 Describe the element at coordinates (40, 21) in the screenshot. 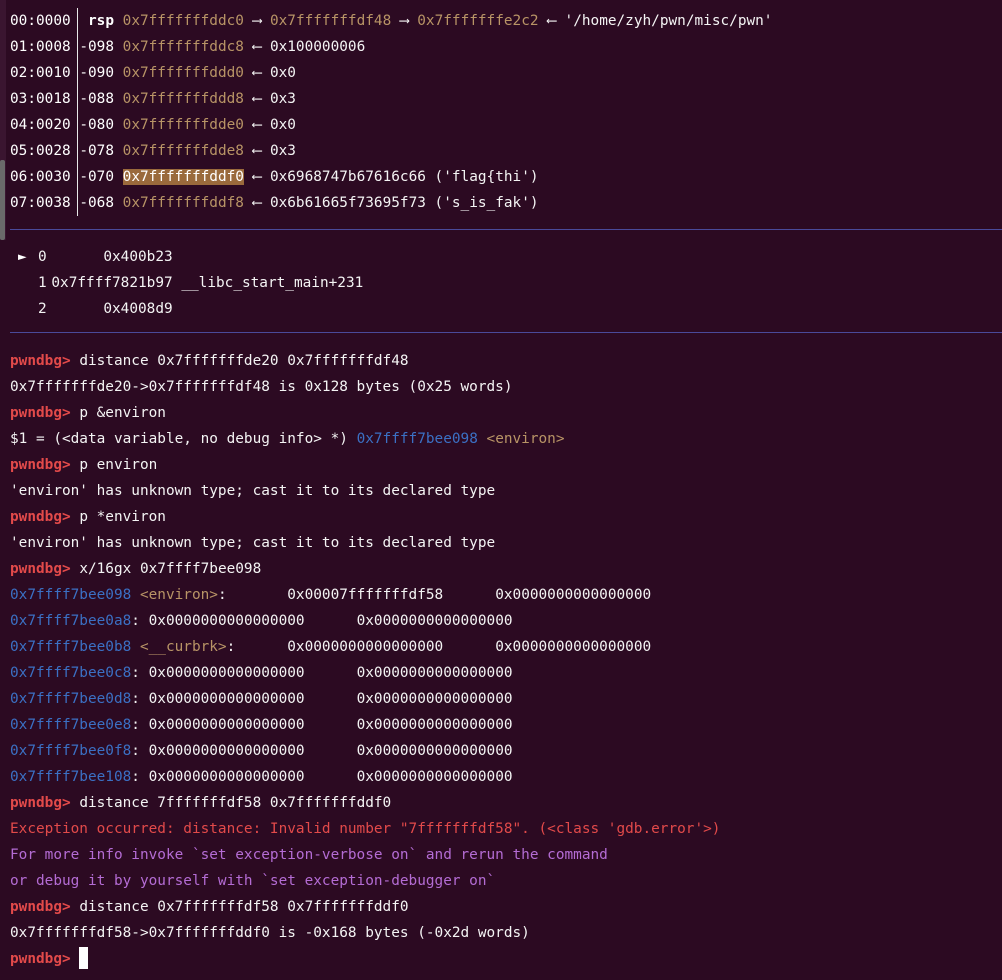

I see `stack-index: 00:0000` at that location.